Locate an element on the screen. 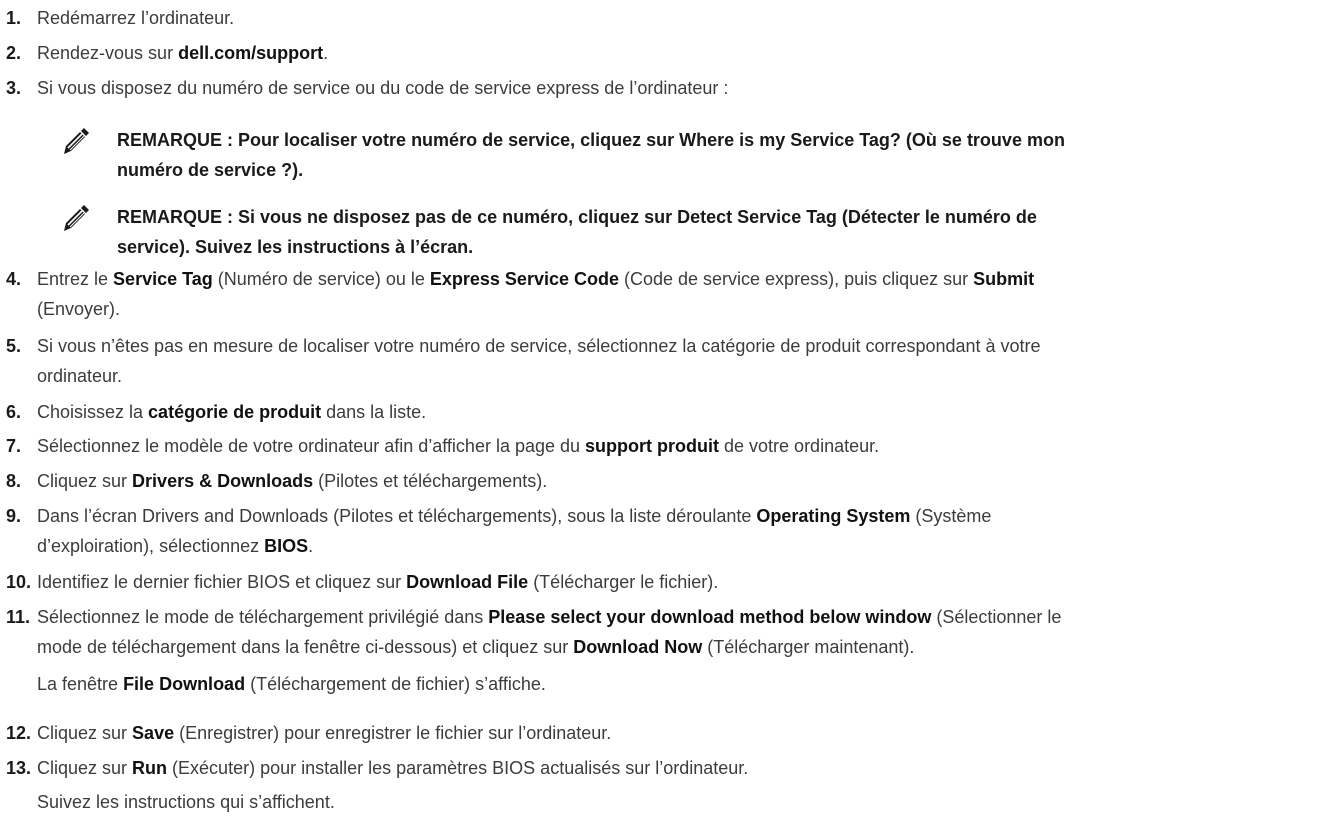 The image size is (1332, 822). text-segment: (Télécharger maintenant). is located at coordinates (808, 647).